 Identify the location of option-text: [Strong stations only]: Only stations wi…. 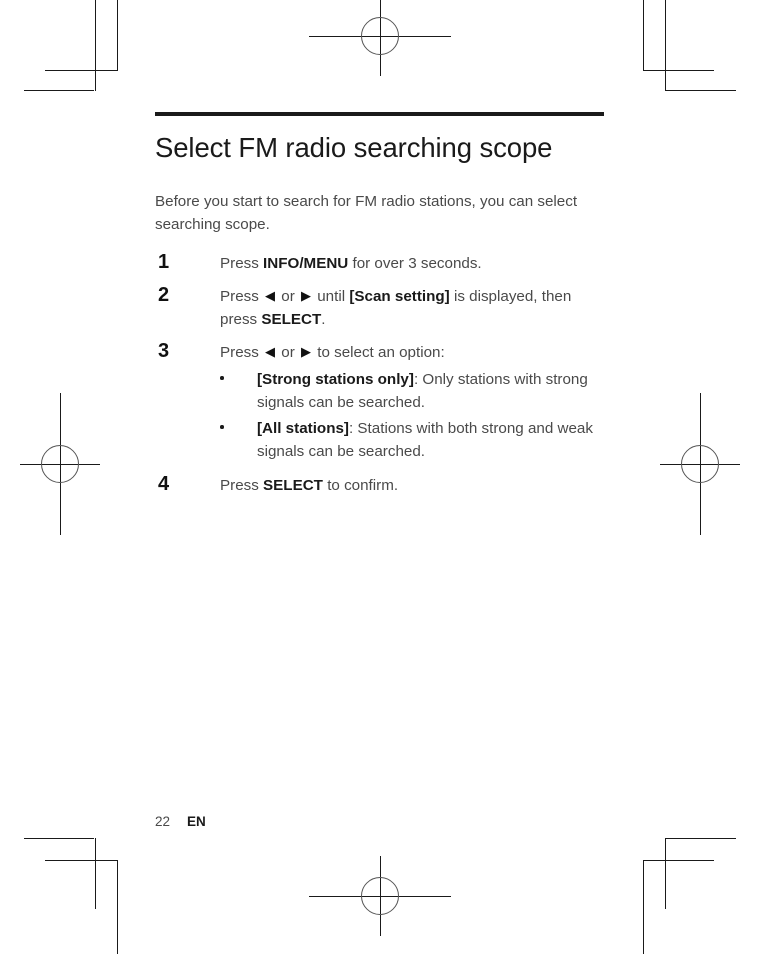
(431, 391).